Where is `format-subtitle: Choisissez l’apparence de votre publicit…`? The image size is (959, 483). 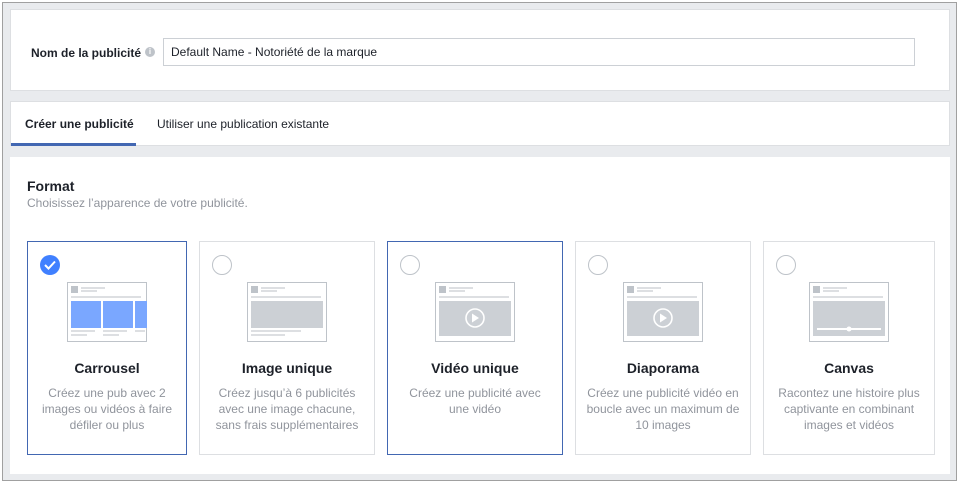
format-subtitle: Choisissez l’apparence de votre publicit… is located at coordinates (137, 203).